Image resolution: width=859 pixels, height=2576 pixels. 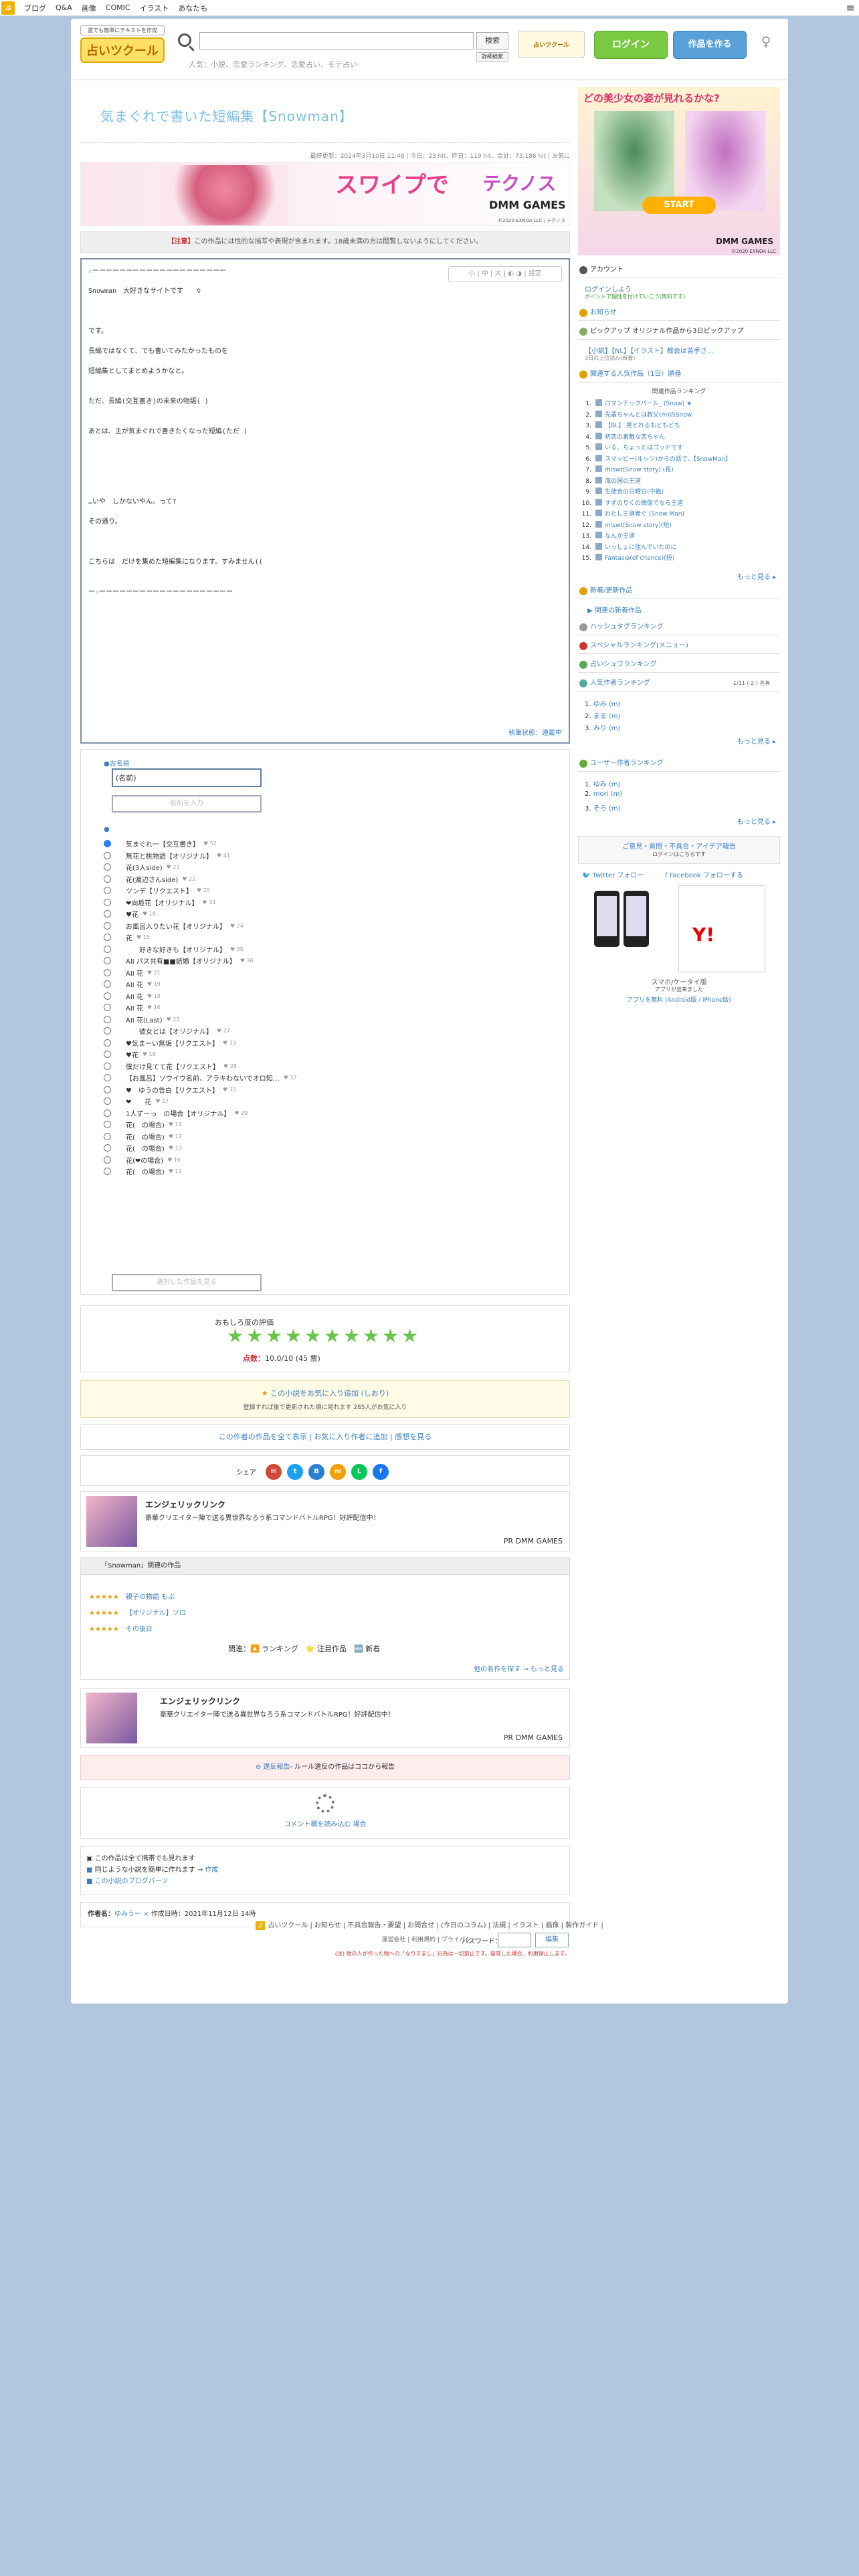 I want to click on topbar-link-illust: イラスト, so click(x=154, y=8).